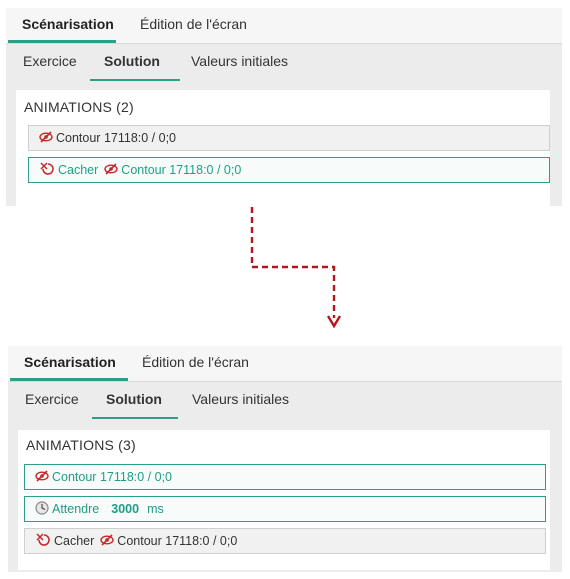 The height and width of the screenshot is (579, 570). I want to click on action-label: Attendre, so click(76, 509).